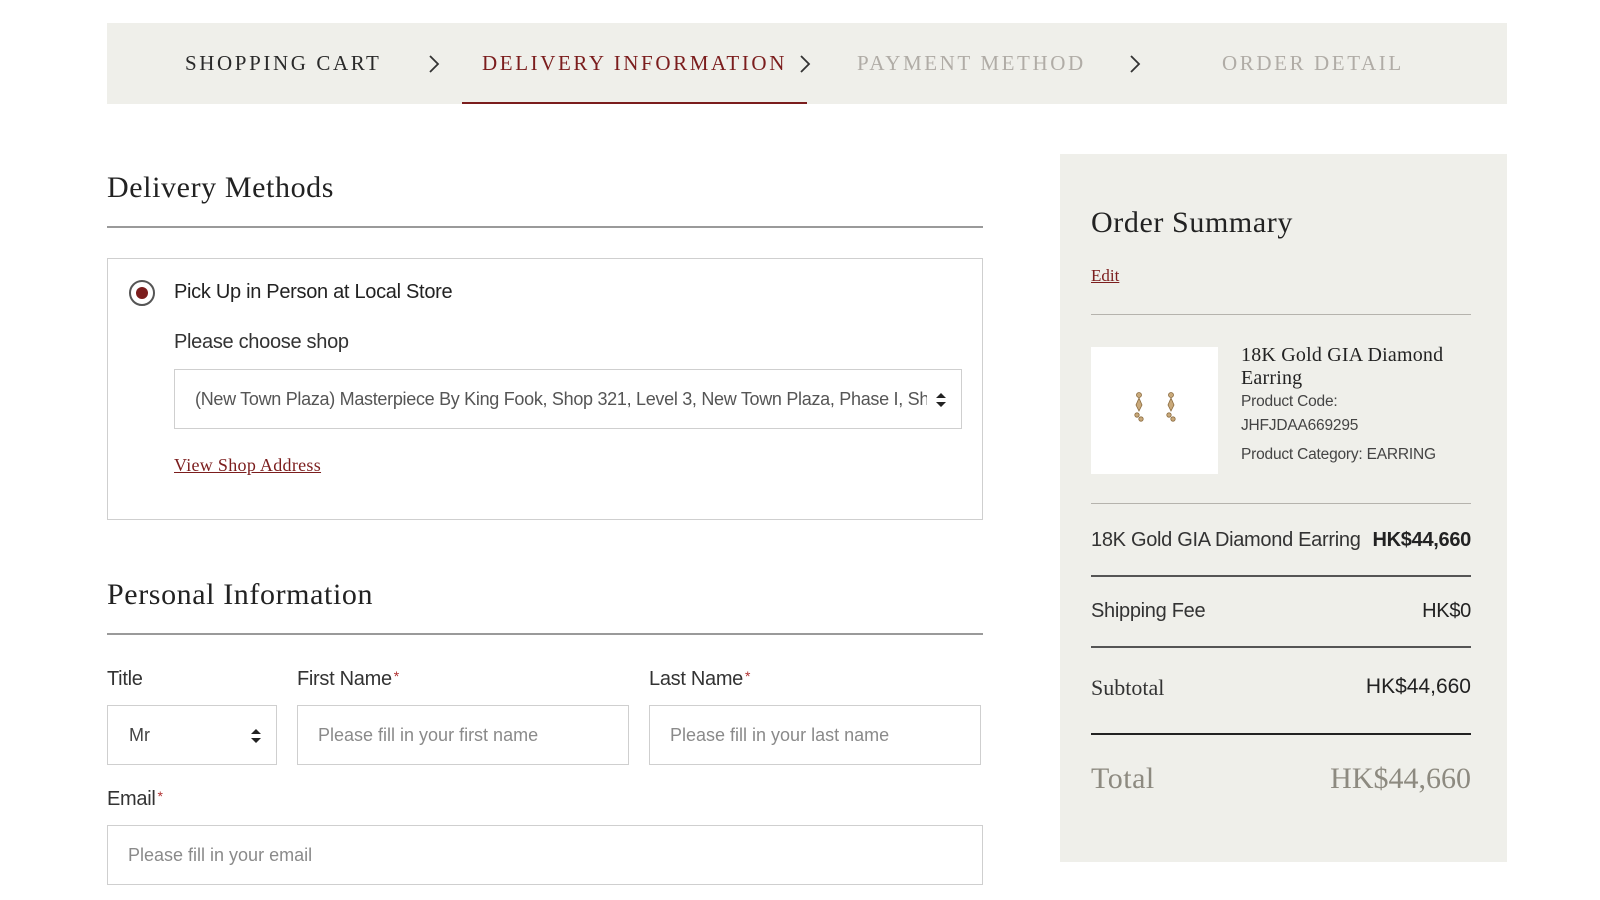  Describe the element at coordinates (1446, 611) in the screenshot. I see `shipping-fee-value: HK$0` at that location.